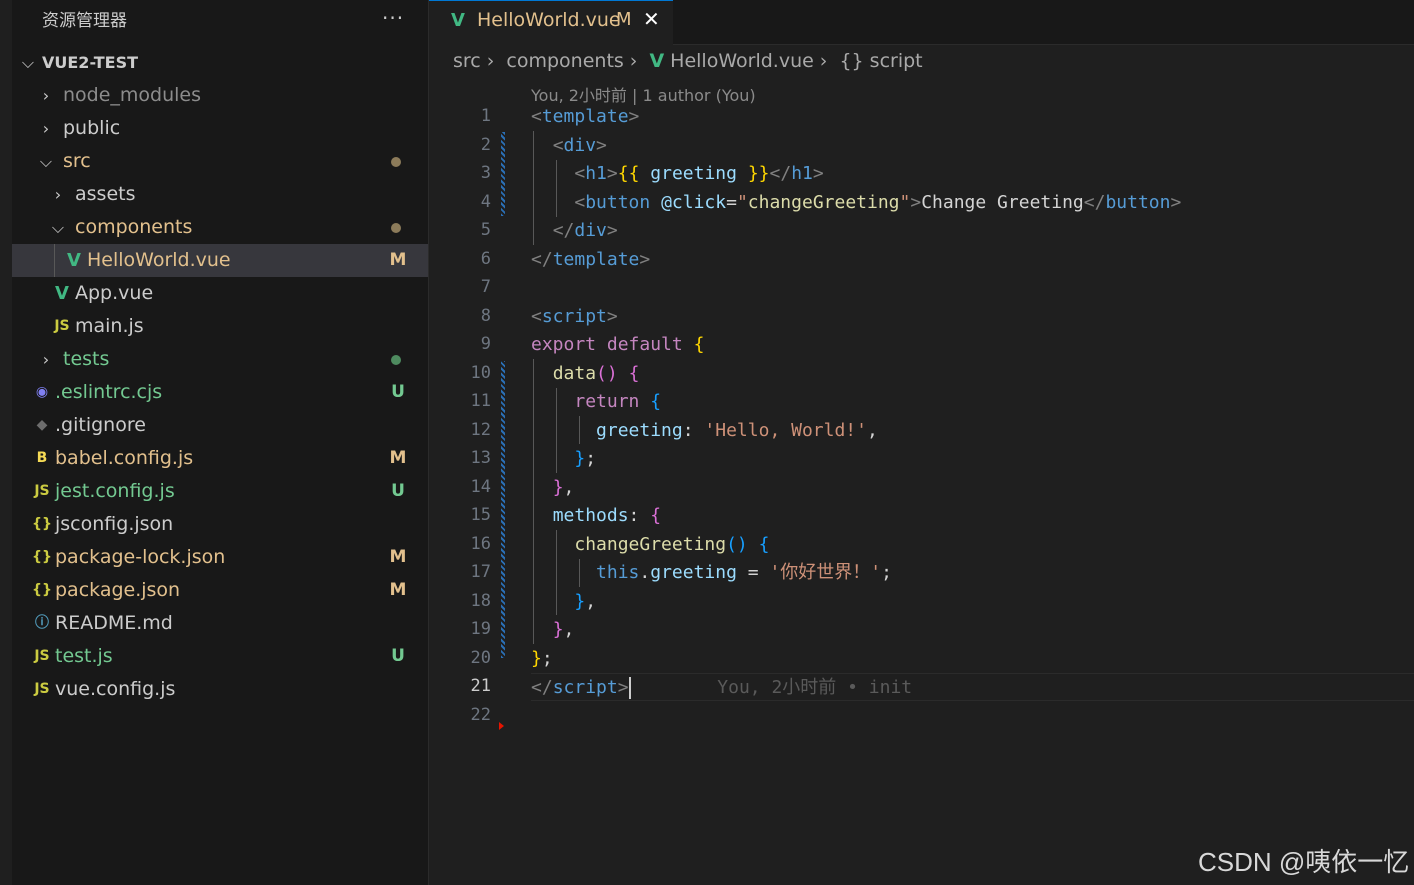 Image resolution: width=1414 pixels, height=885 pixels. I want to click on line-number: 9, so click(485, 344).